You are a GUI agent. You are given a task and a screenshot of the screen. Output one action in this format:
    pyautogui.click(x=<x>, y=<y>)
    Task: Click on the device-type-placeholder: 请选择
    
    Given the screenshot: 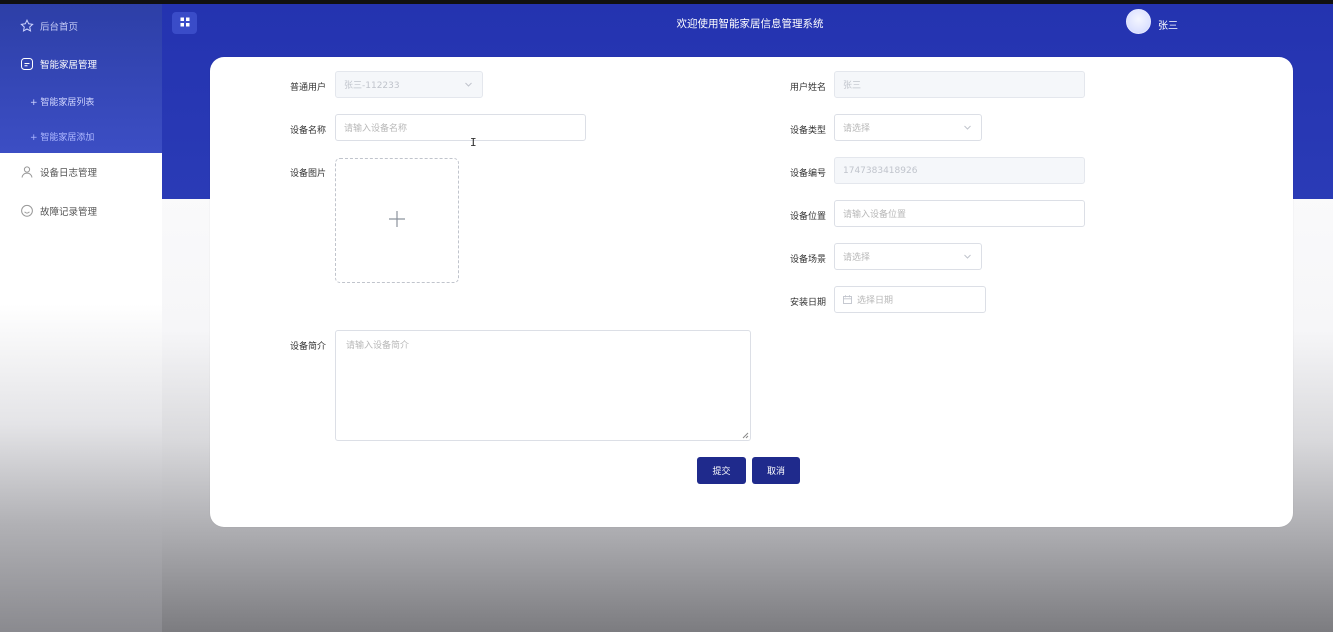 What is the action you would take?
    pyautogui.click(x=857, y=129)
    